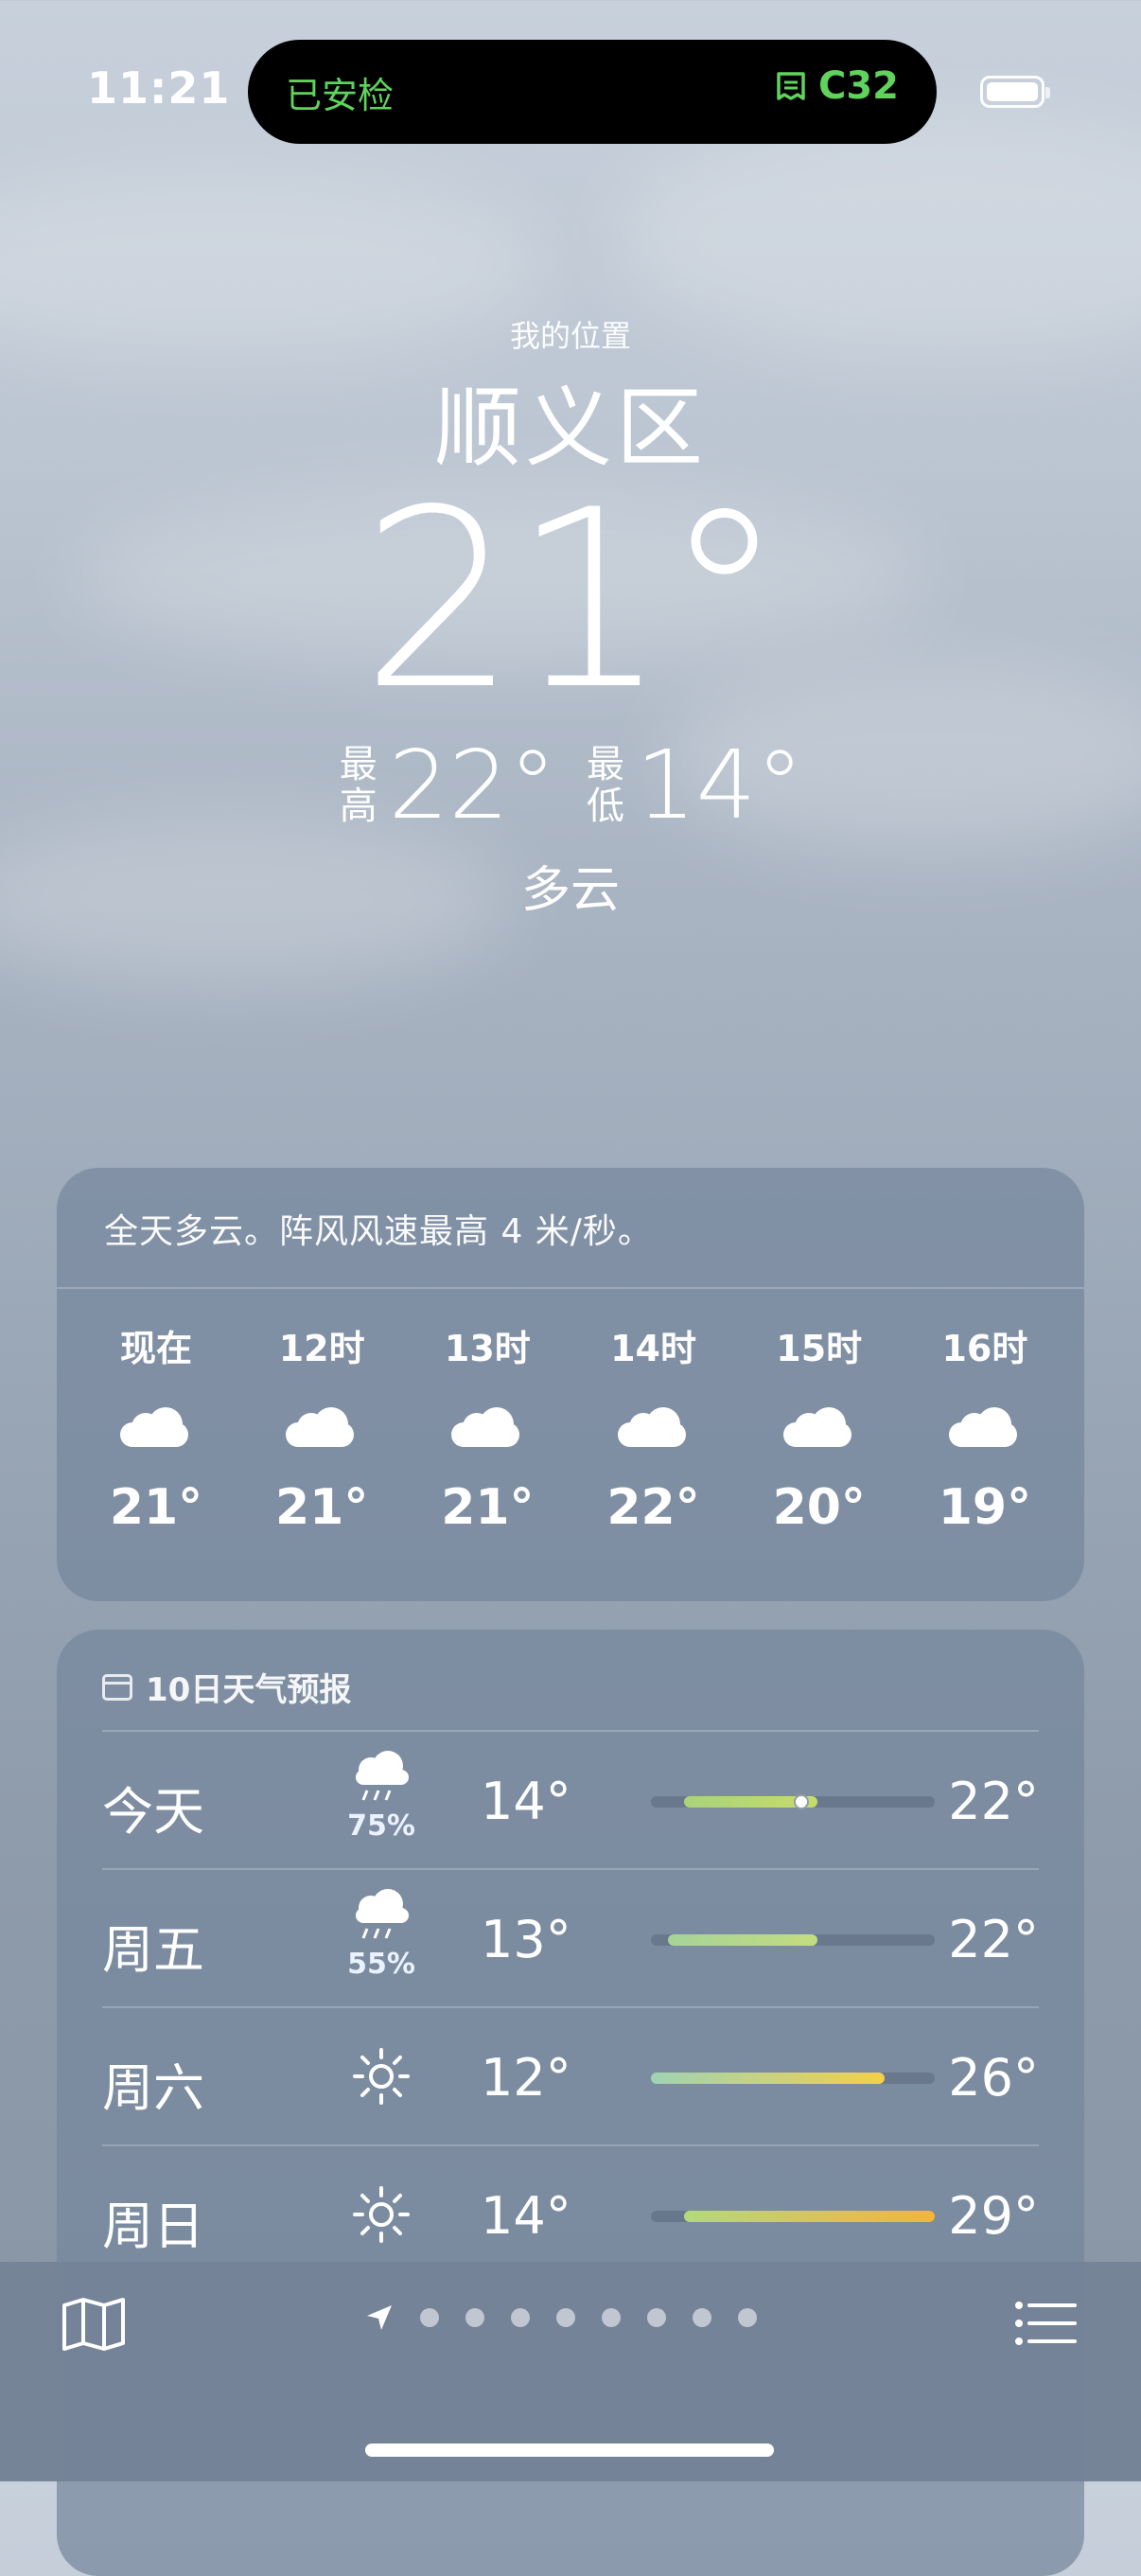 The width and height of the screenshot is (1141, 2576). Describe the element at coordinates (819, 1507) in the screenshot. I see `hour-temp: 20°` at that location.